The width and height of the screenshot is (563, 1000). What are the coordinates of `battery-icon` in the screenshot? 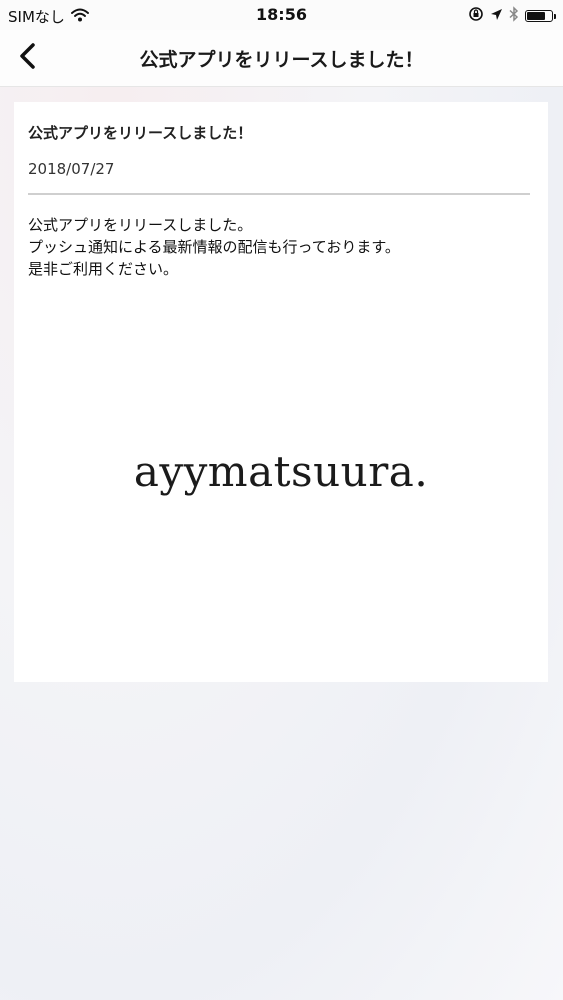 It's located at (540, 16).